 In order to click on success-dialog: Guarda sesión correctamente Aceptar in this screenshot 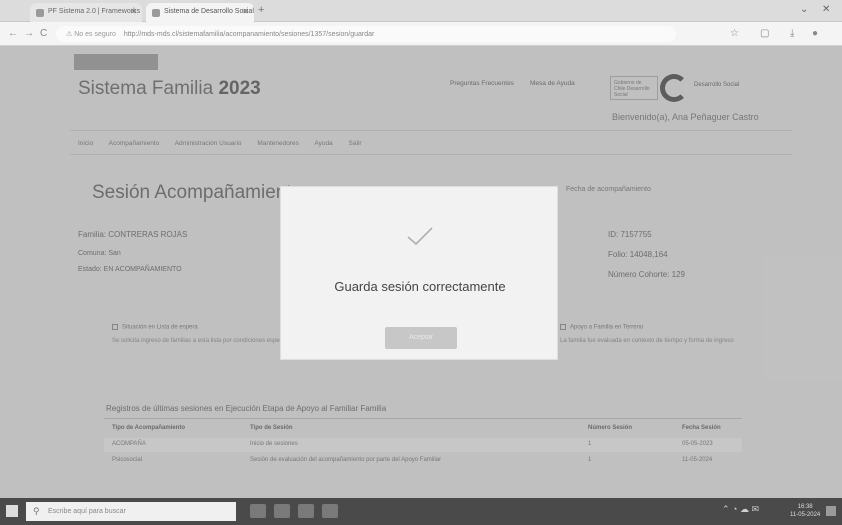, I will do `click(419, 273)`.